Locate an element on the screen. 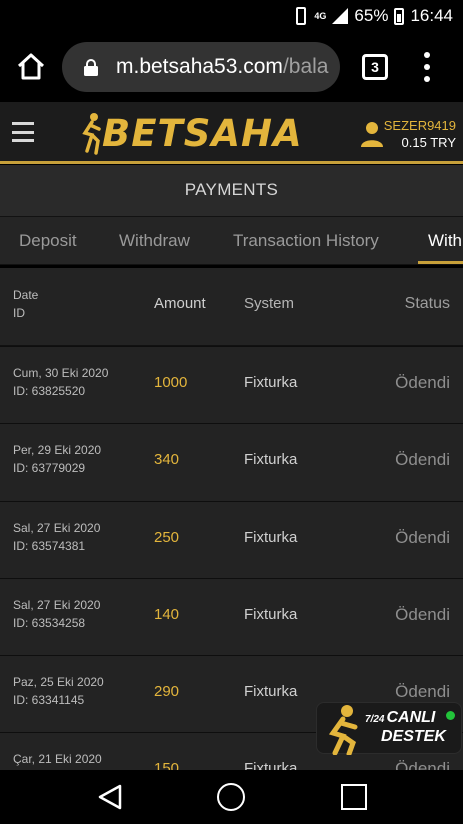  active-tab-indicator is located at coordinates (440, 262).